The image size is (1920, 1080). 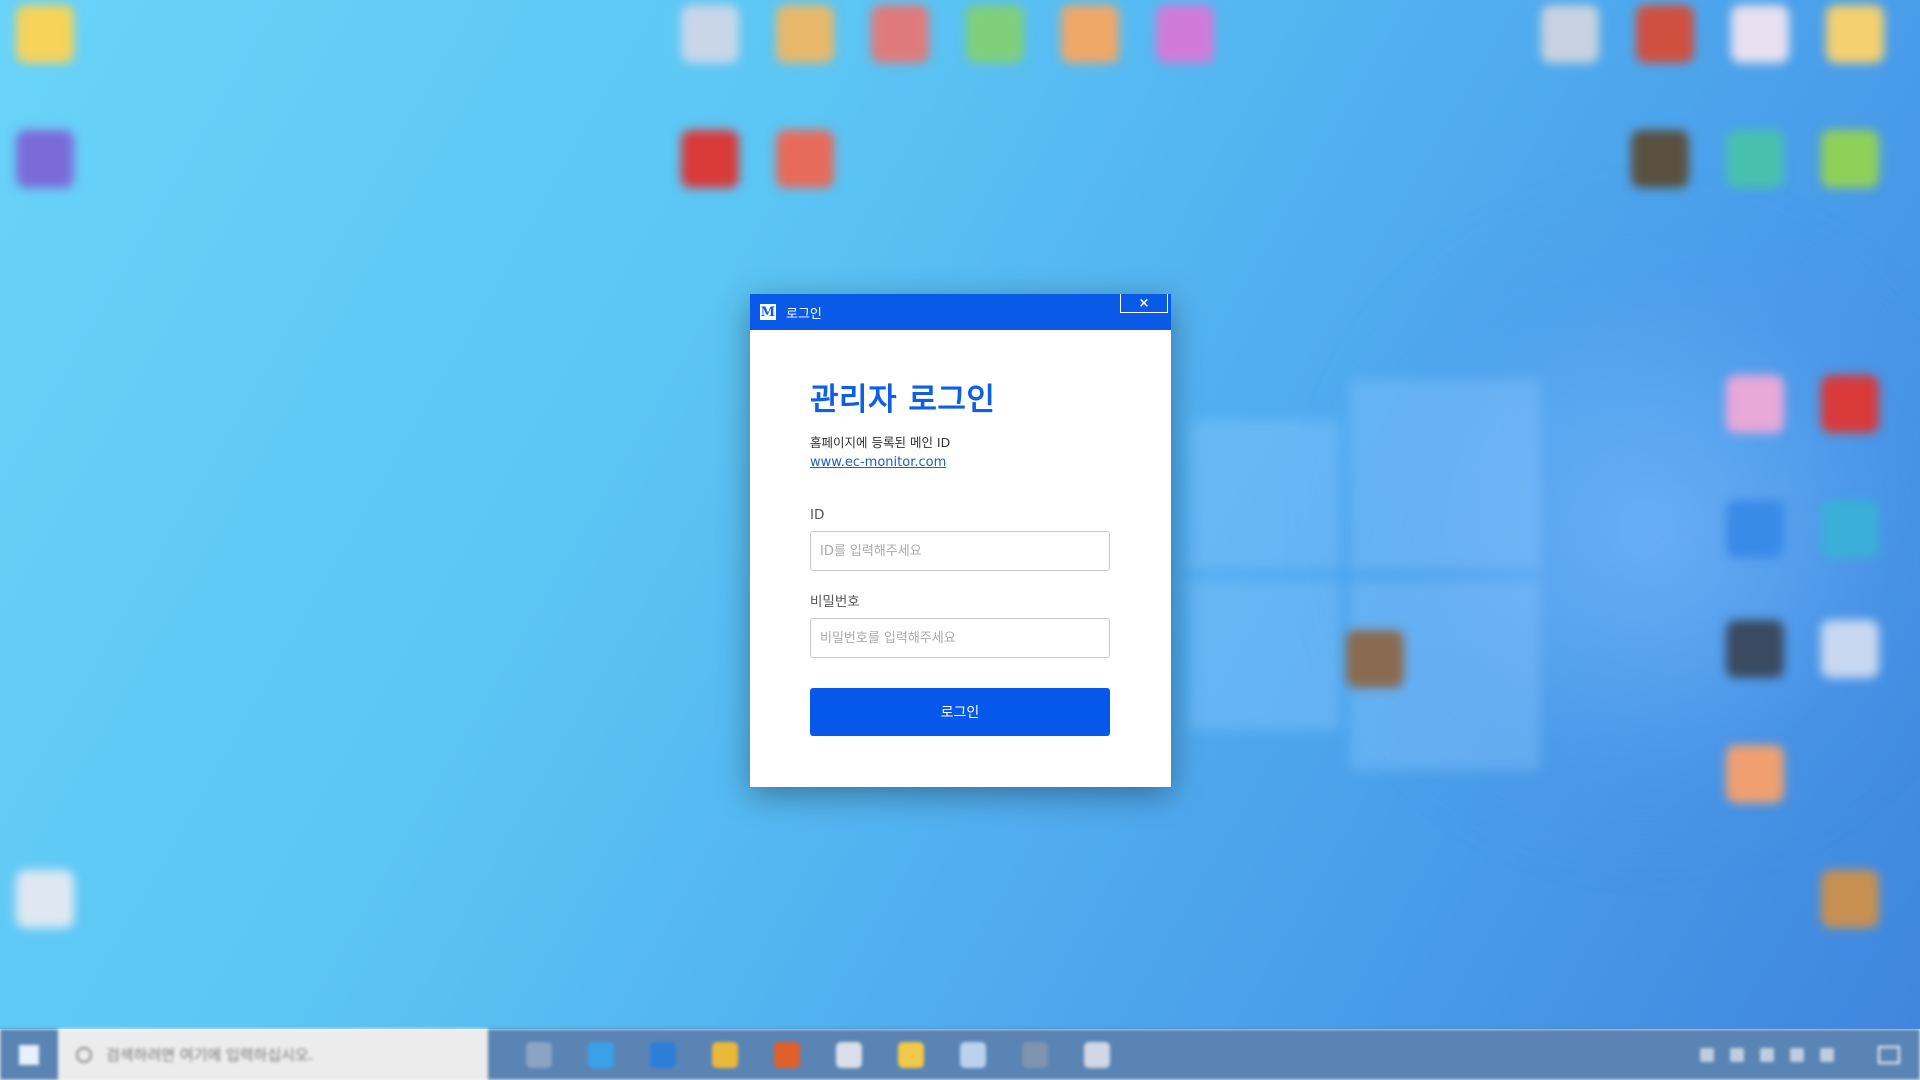 I want to click on edge-icon, so click(x=663, y=1054).